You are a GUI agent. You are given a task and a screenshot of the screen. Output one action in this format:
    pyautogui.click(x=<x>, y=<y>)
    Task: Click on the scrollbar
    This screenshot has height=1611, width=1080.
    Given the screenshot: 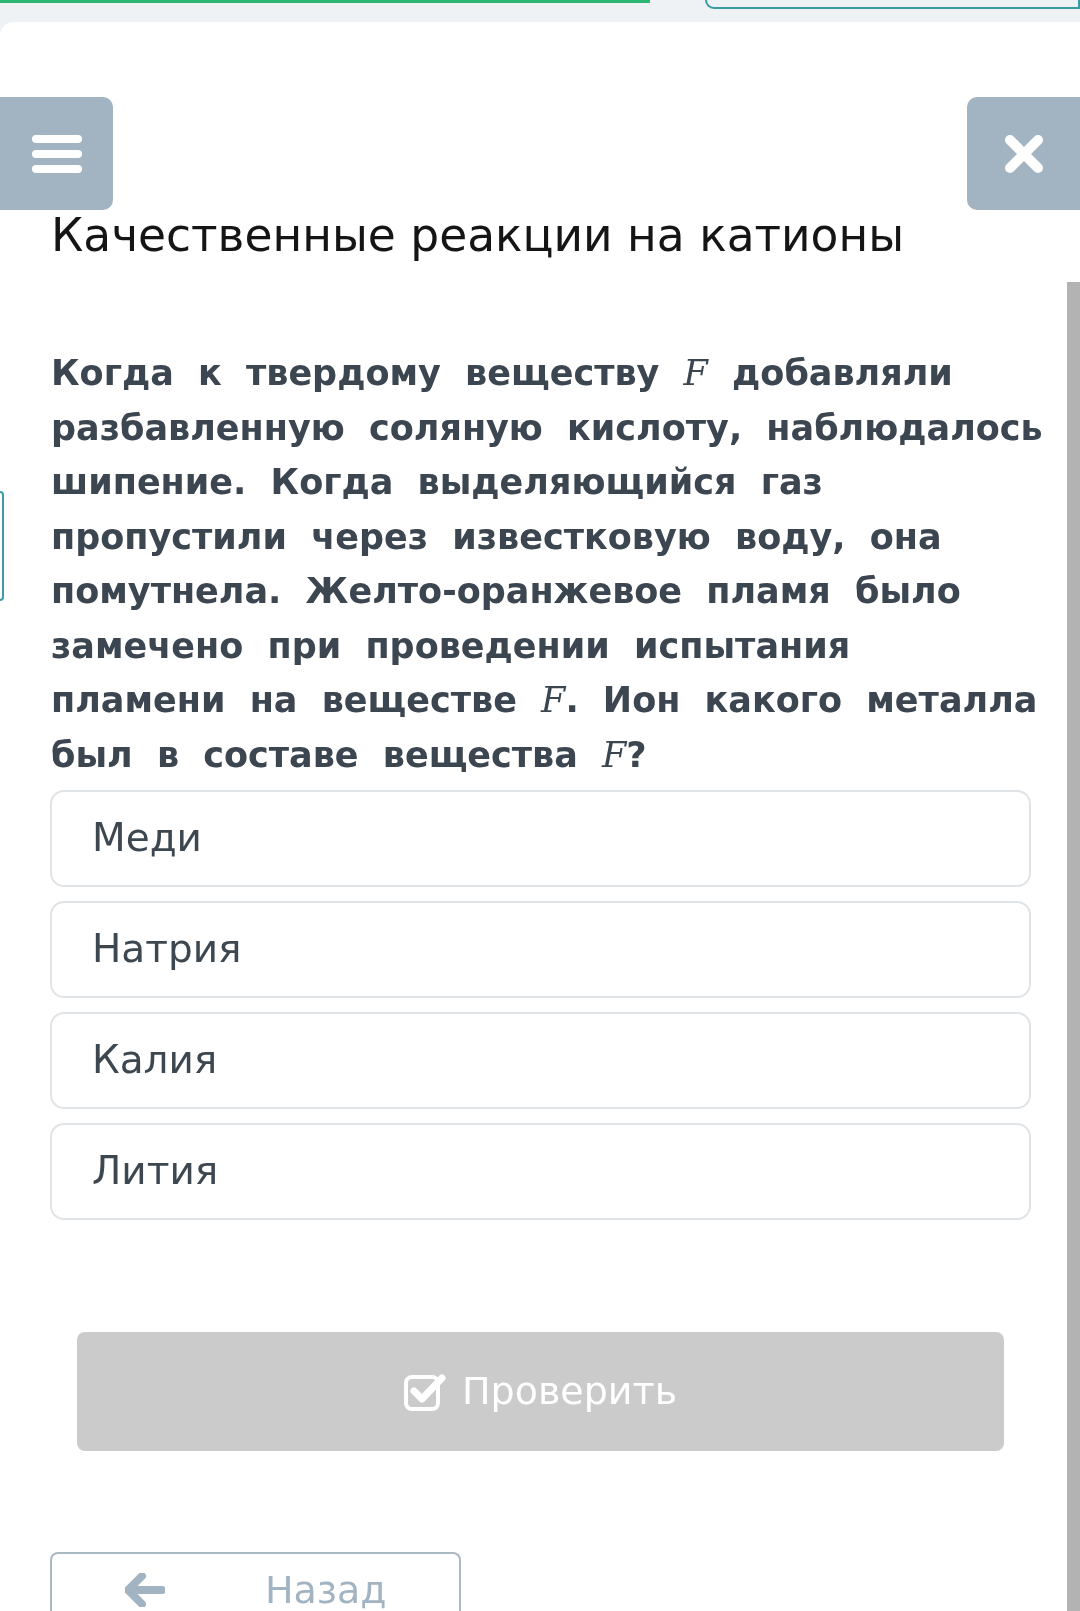 What is the action you would take?
    pyautogui.click(x=1073, y=946)
    